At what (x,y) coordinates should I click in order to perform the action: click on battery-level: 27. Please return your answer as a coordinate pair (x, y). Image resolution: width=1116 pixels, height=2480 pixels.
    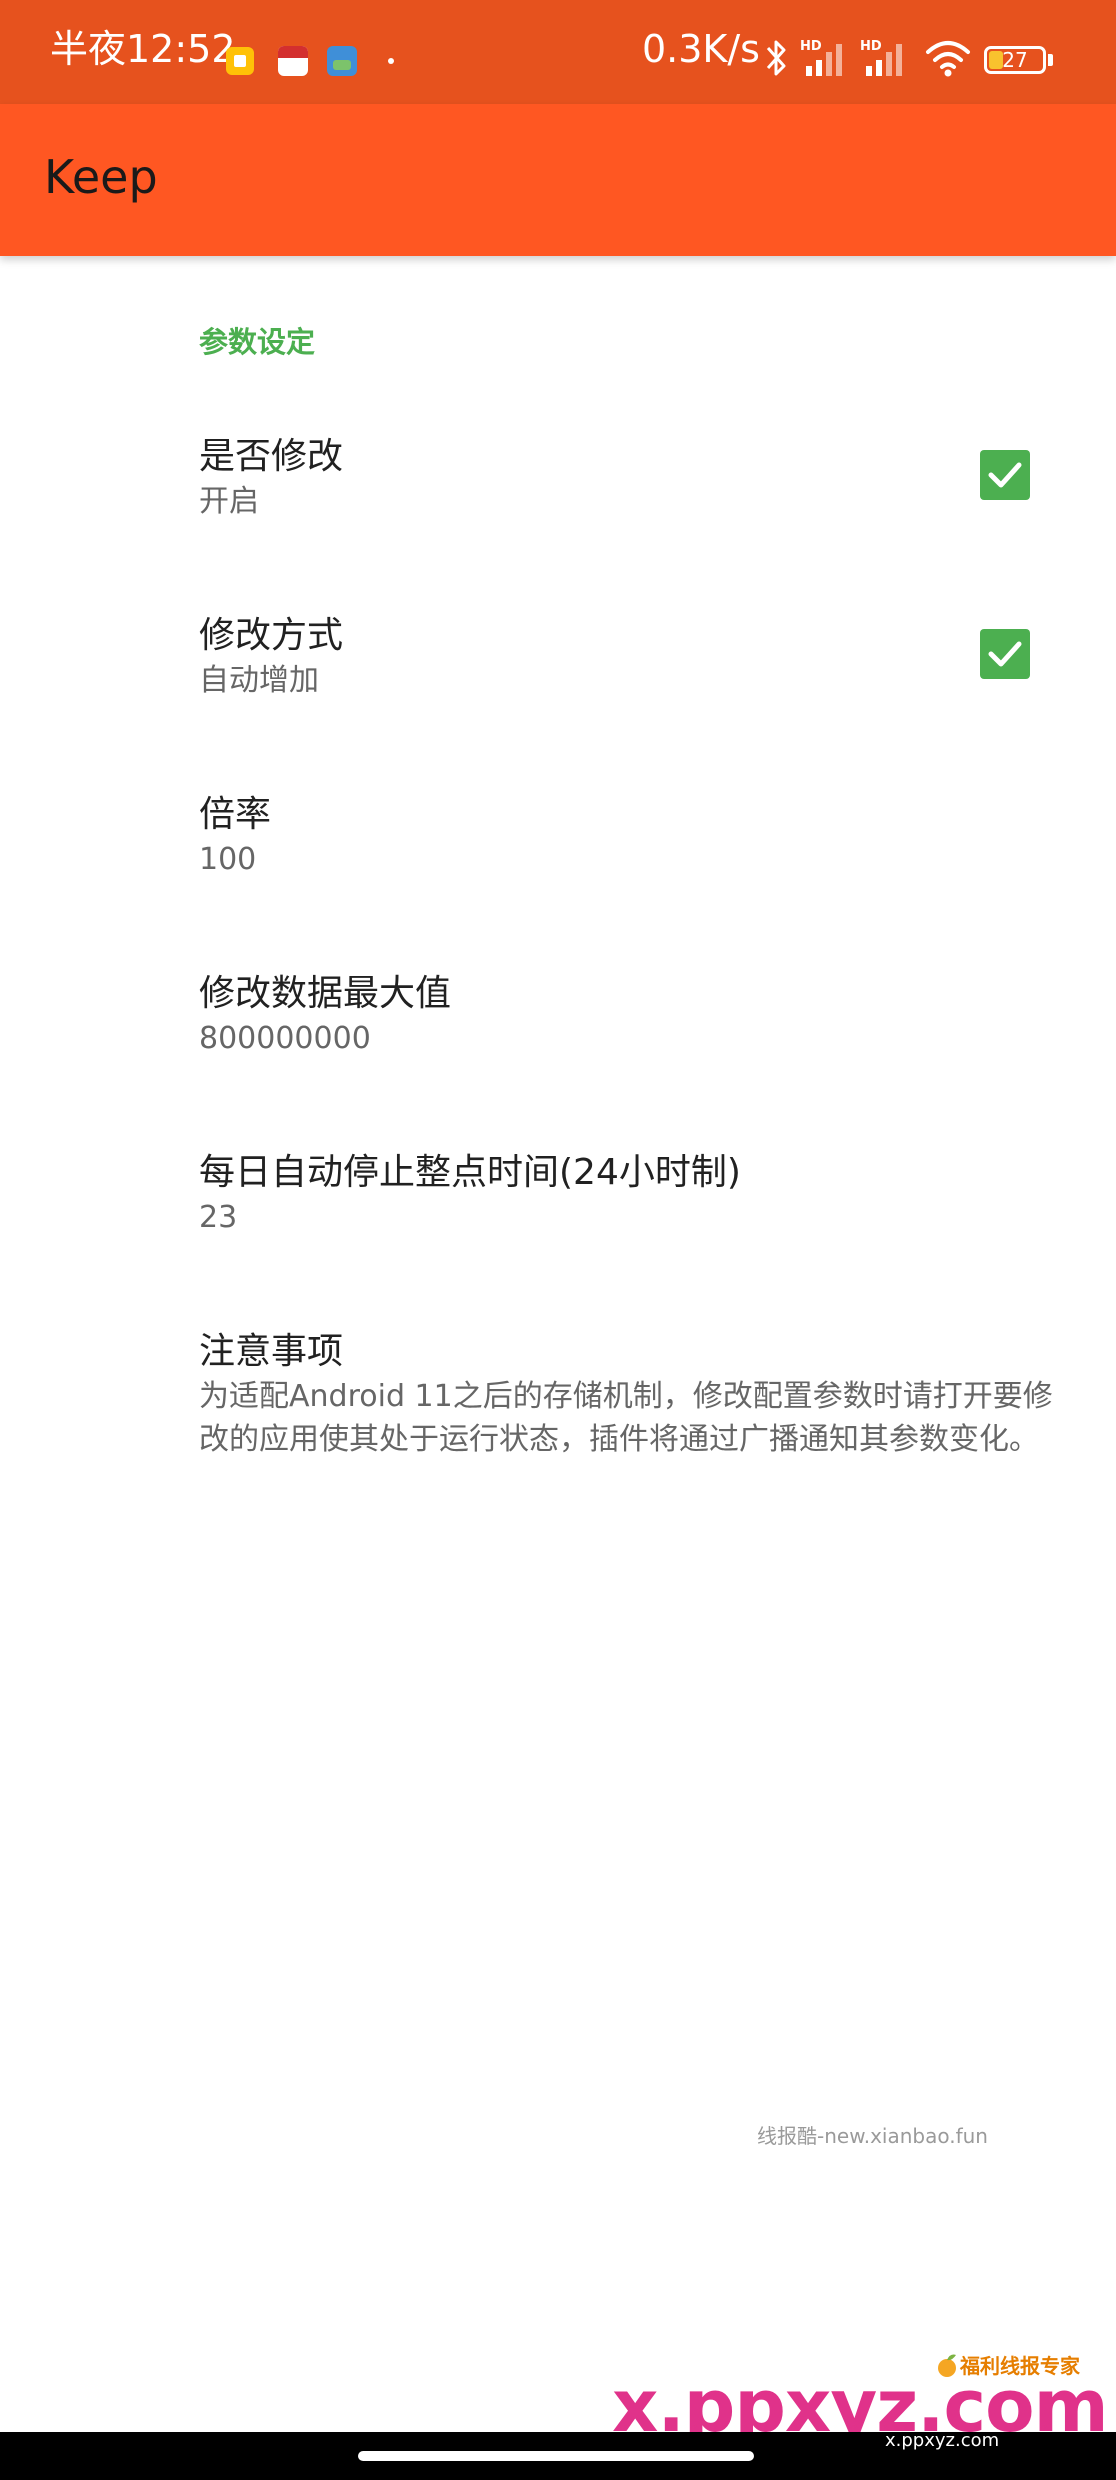
    Looking at the image, I should click on (1015, 60).